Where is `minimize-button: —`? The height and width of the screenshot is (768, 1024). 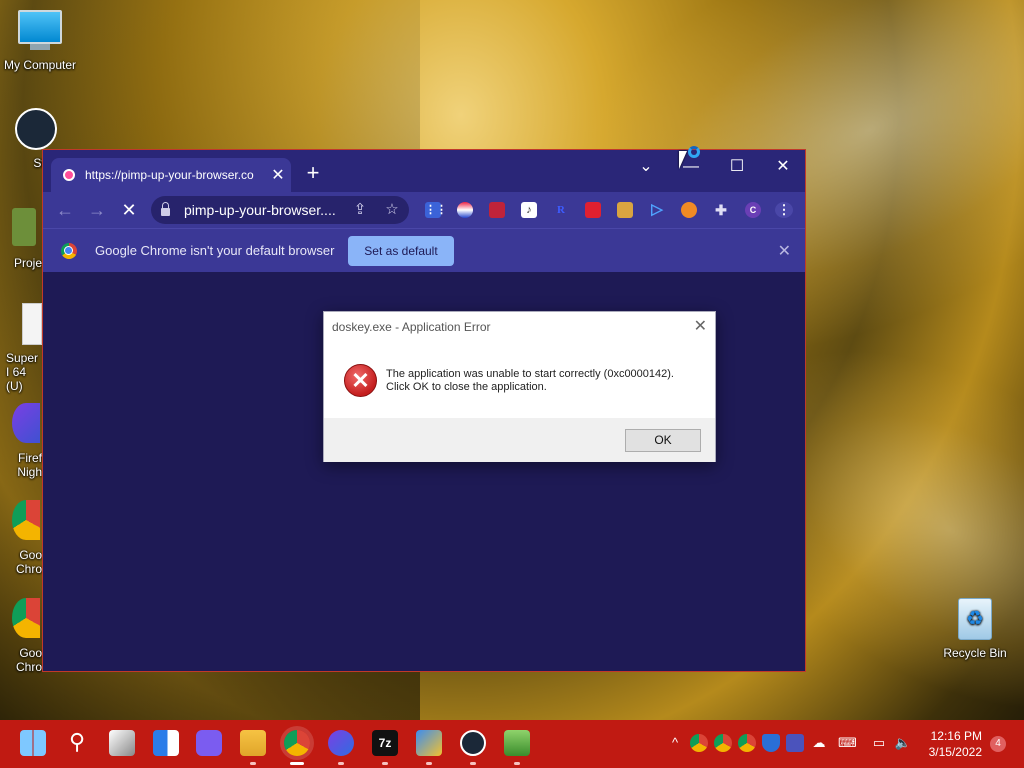 minimize-button: — is located at coordinates (691, 167).